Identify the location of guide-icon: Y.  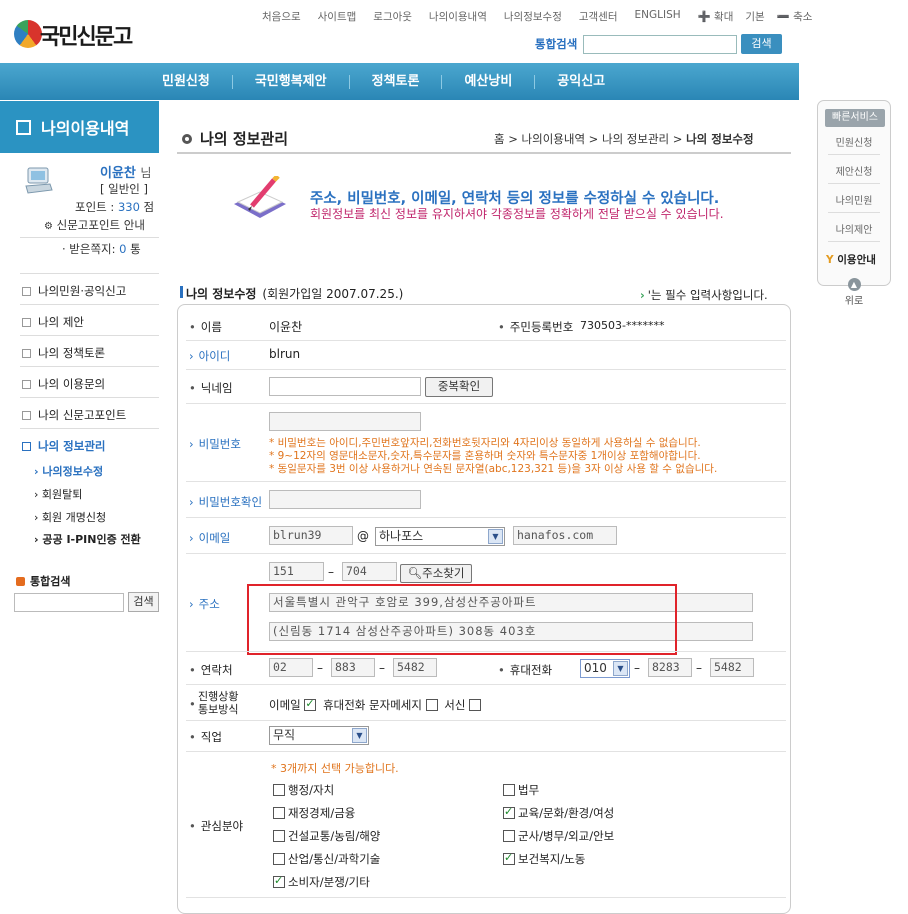
(830, 260).